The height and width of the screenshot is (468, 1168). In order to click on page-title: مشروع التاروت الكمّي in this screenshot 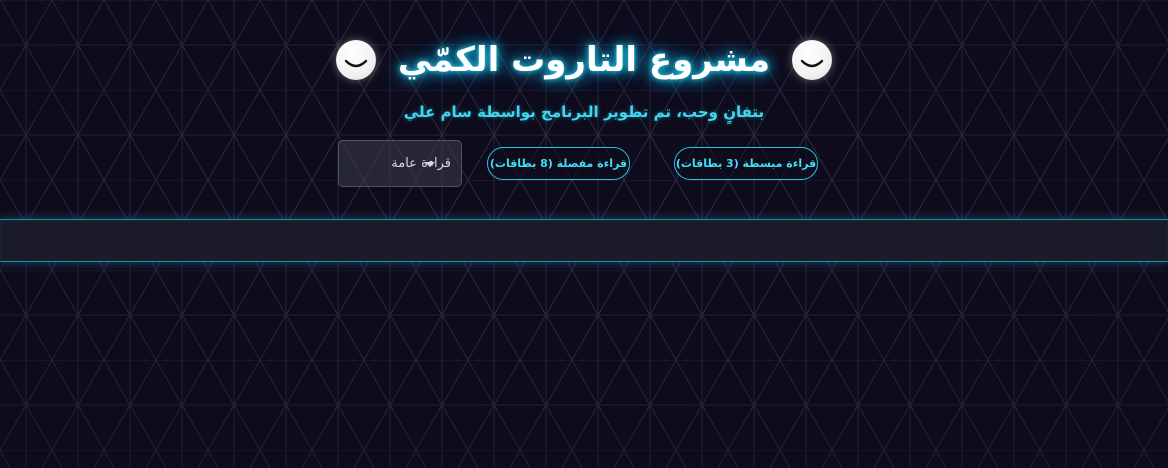, I will do `click(584, 60)`.